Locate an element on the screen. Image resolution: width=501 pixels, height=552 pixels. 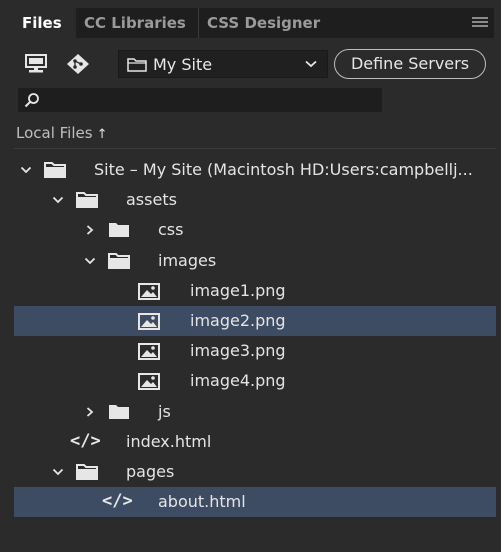
tree-item-label: image3.png is located at coordinates (238, 351).